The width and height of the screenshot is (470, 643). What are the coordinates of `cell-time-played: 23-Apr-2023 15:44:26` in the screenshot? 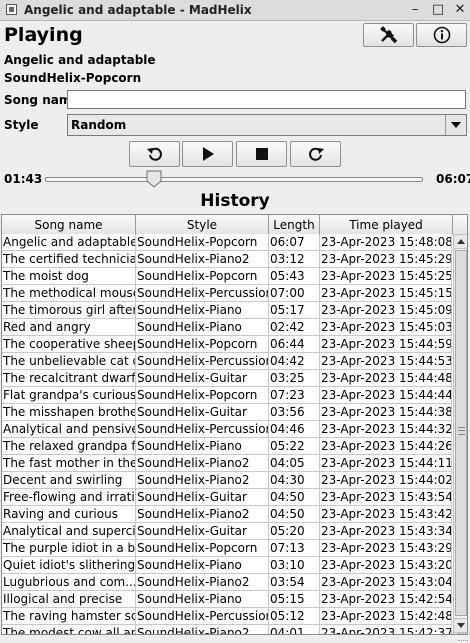 It's located at (386, 446).